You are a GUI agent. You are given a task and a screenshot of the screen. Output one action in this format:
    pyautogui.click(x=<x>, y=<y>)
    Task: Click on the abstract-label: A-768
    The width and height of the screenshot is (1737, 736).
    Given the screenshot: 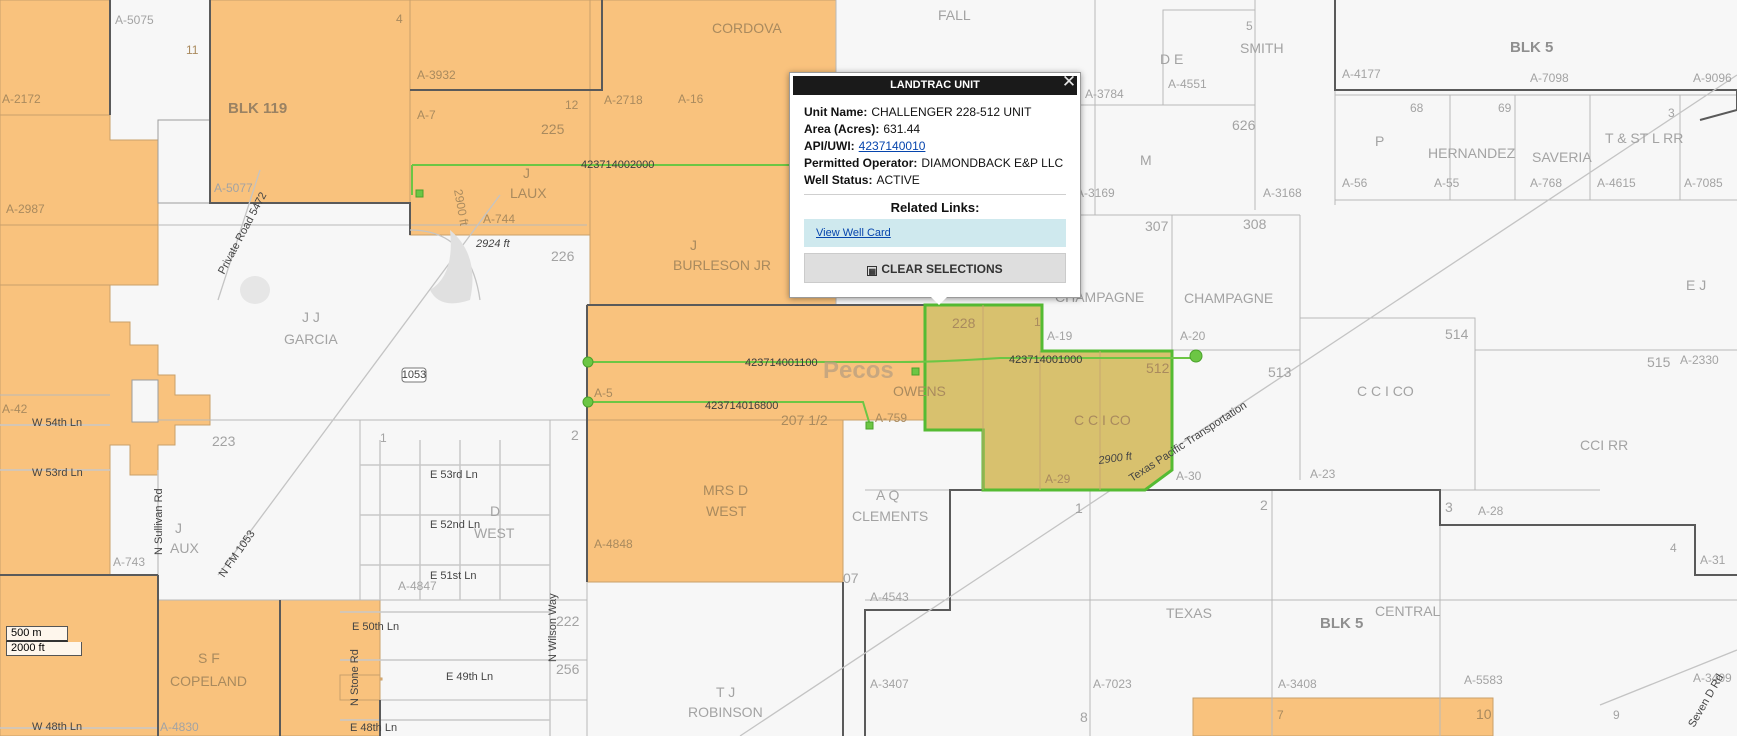 What is the action you would take?
    pyautogui.click(x=1546, y=183)
    